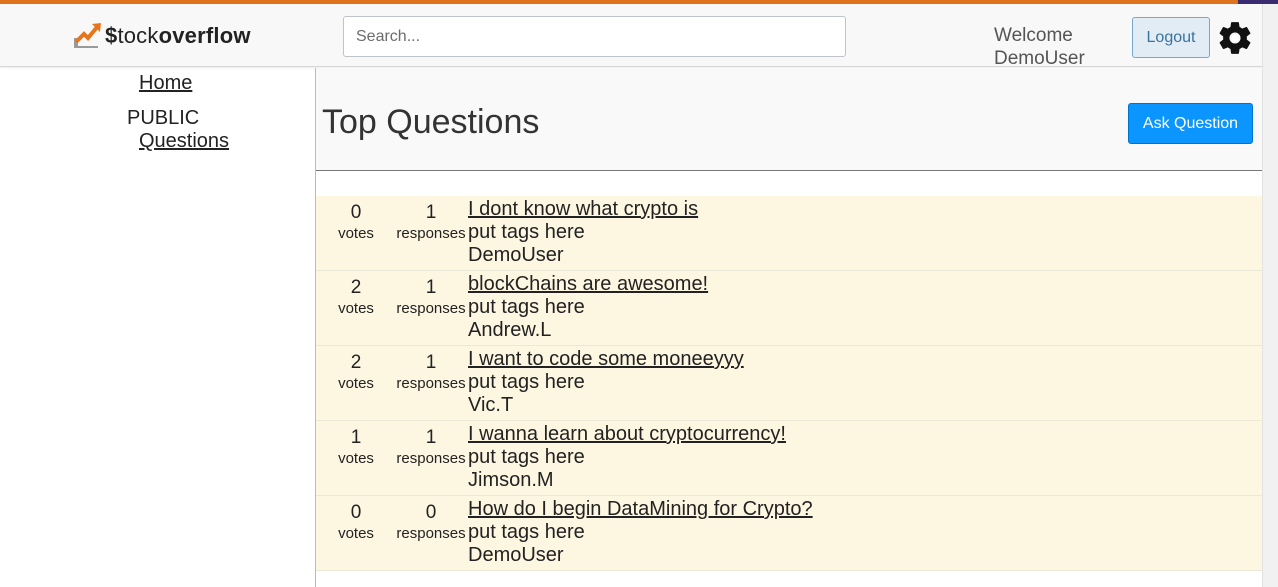 The height and width of the screenshot is (587, 1278). I want to click on gear-icon, so click(1235, 38).